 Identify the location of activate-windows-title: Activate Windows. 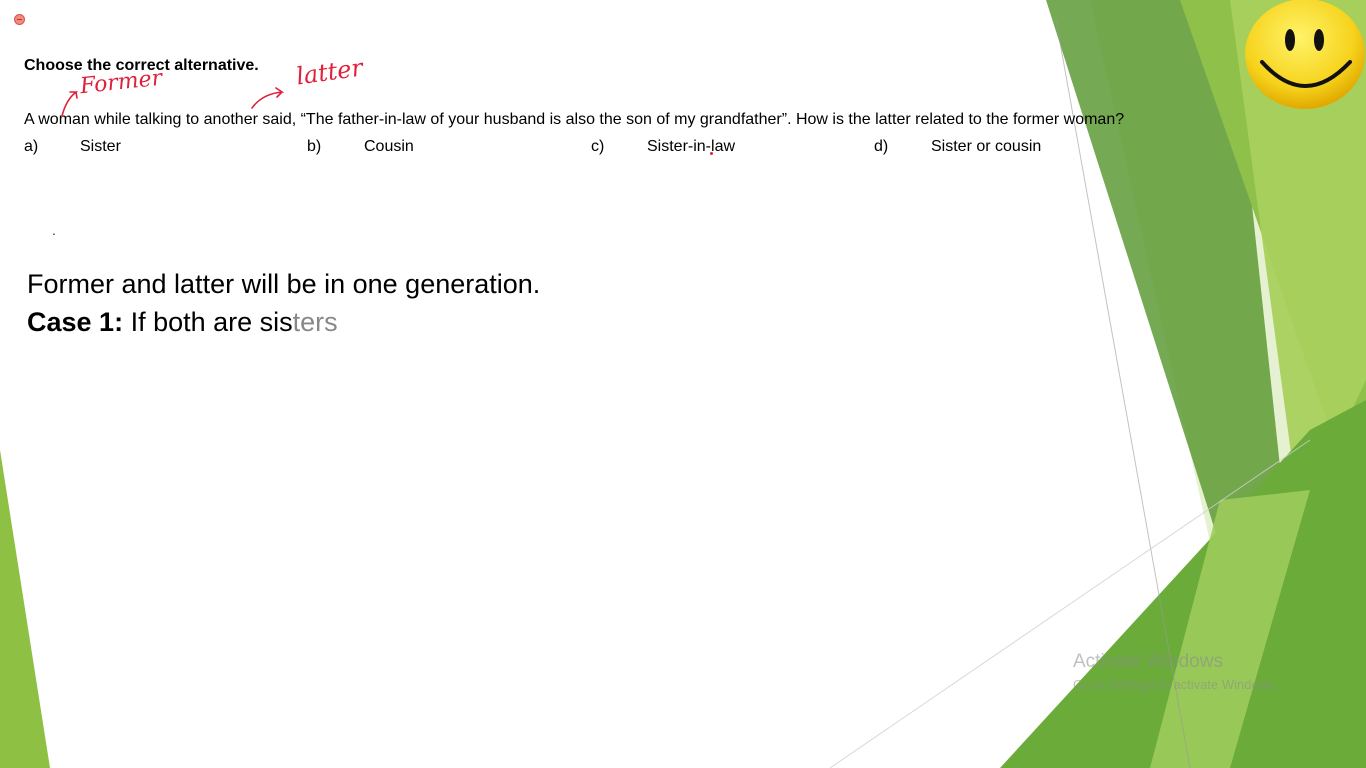
(1148, 661).